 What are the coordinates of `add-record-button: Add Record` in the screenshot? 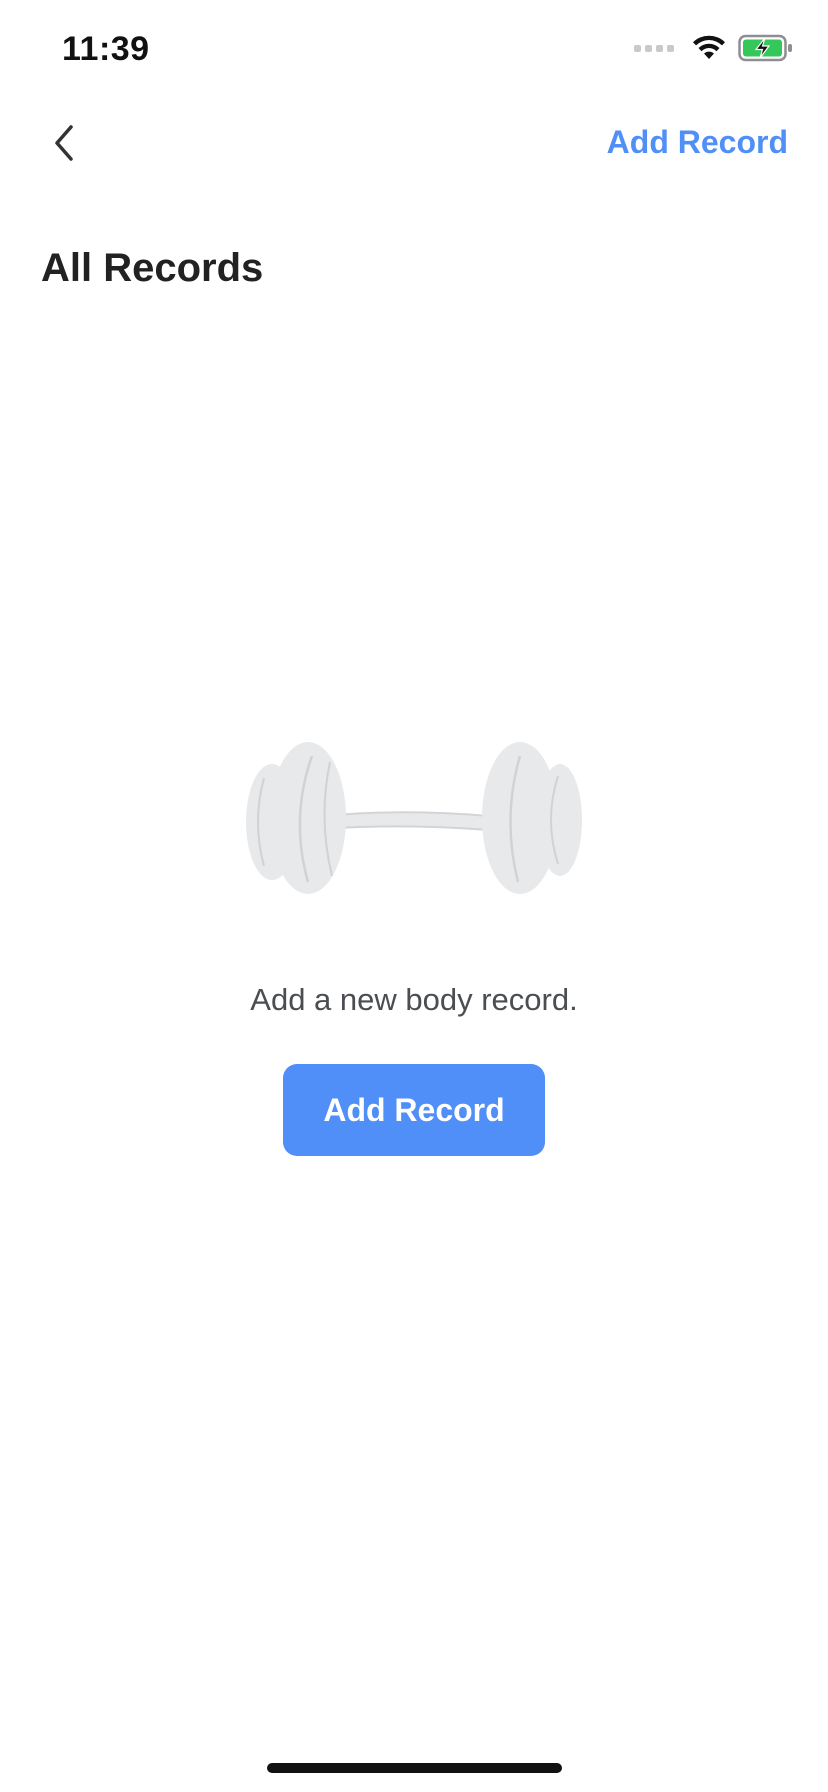 It's located at (414, 1110).